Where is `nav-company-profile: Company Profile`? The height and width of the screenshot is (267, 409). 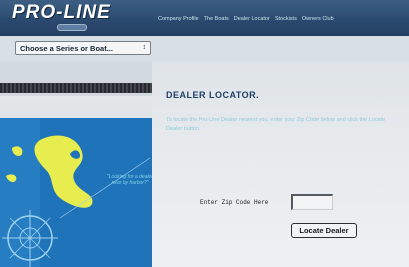
nav-company-profile: Company Profile is located at coordinates (178, 19).